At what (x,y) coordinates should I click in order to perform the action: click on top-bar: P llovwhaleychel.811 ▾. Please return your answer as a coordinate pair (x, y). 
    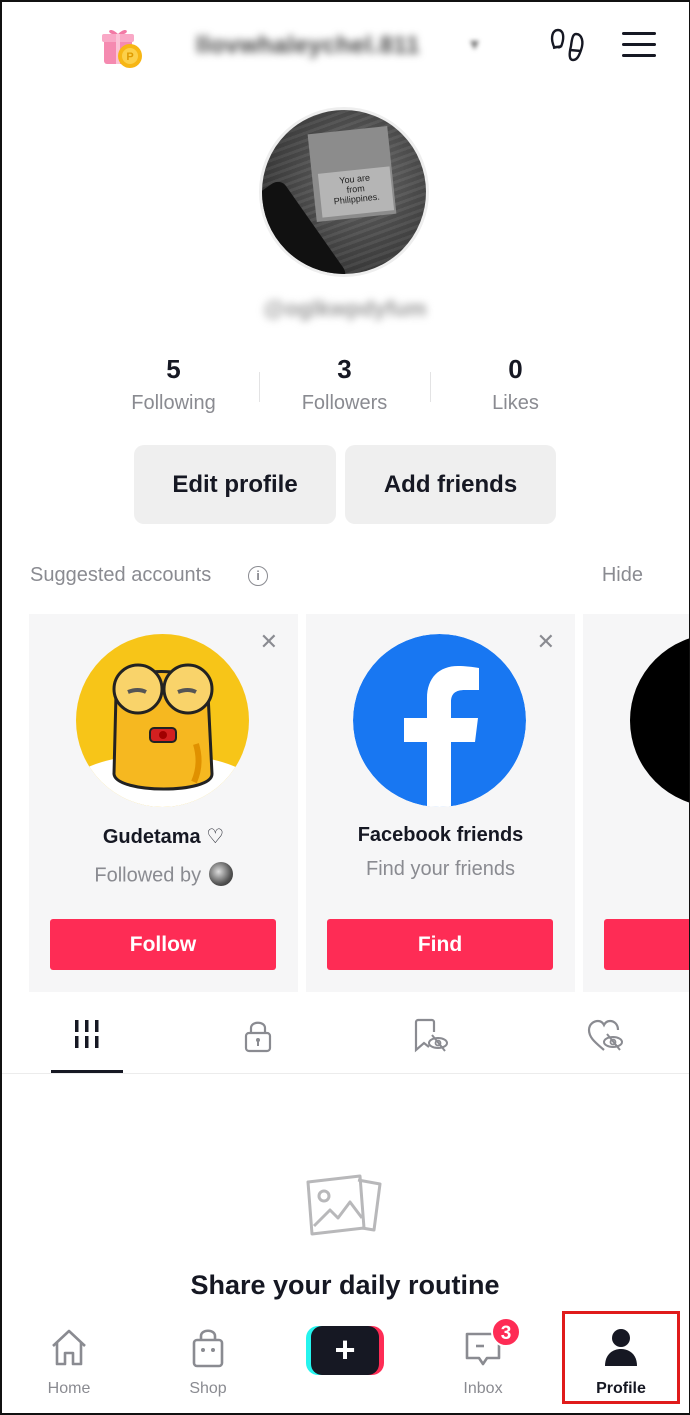
    Looking at the image, I should click on (345, 46).